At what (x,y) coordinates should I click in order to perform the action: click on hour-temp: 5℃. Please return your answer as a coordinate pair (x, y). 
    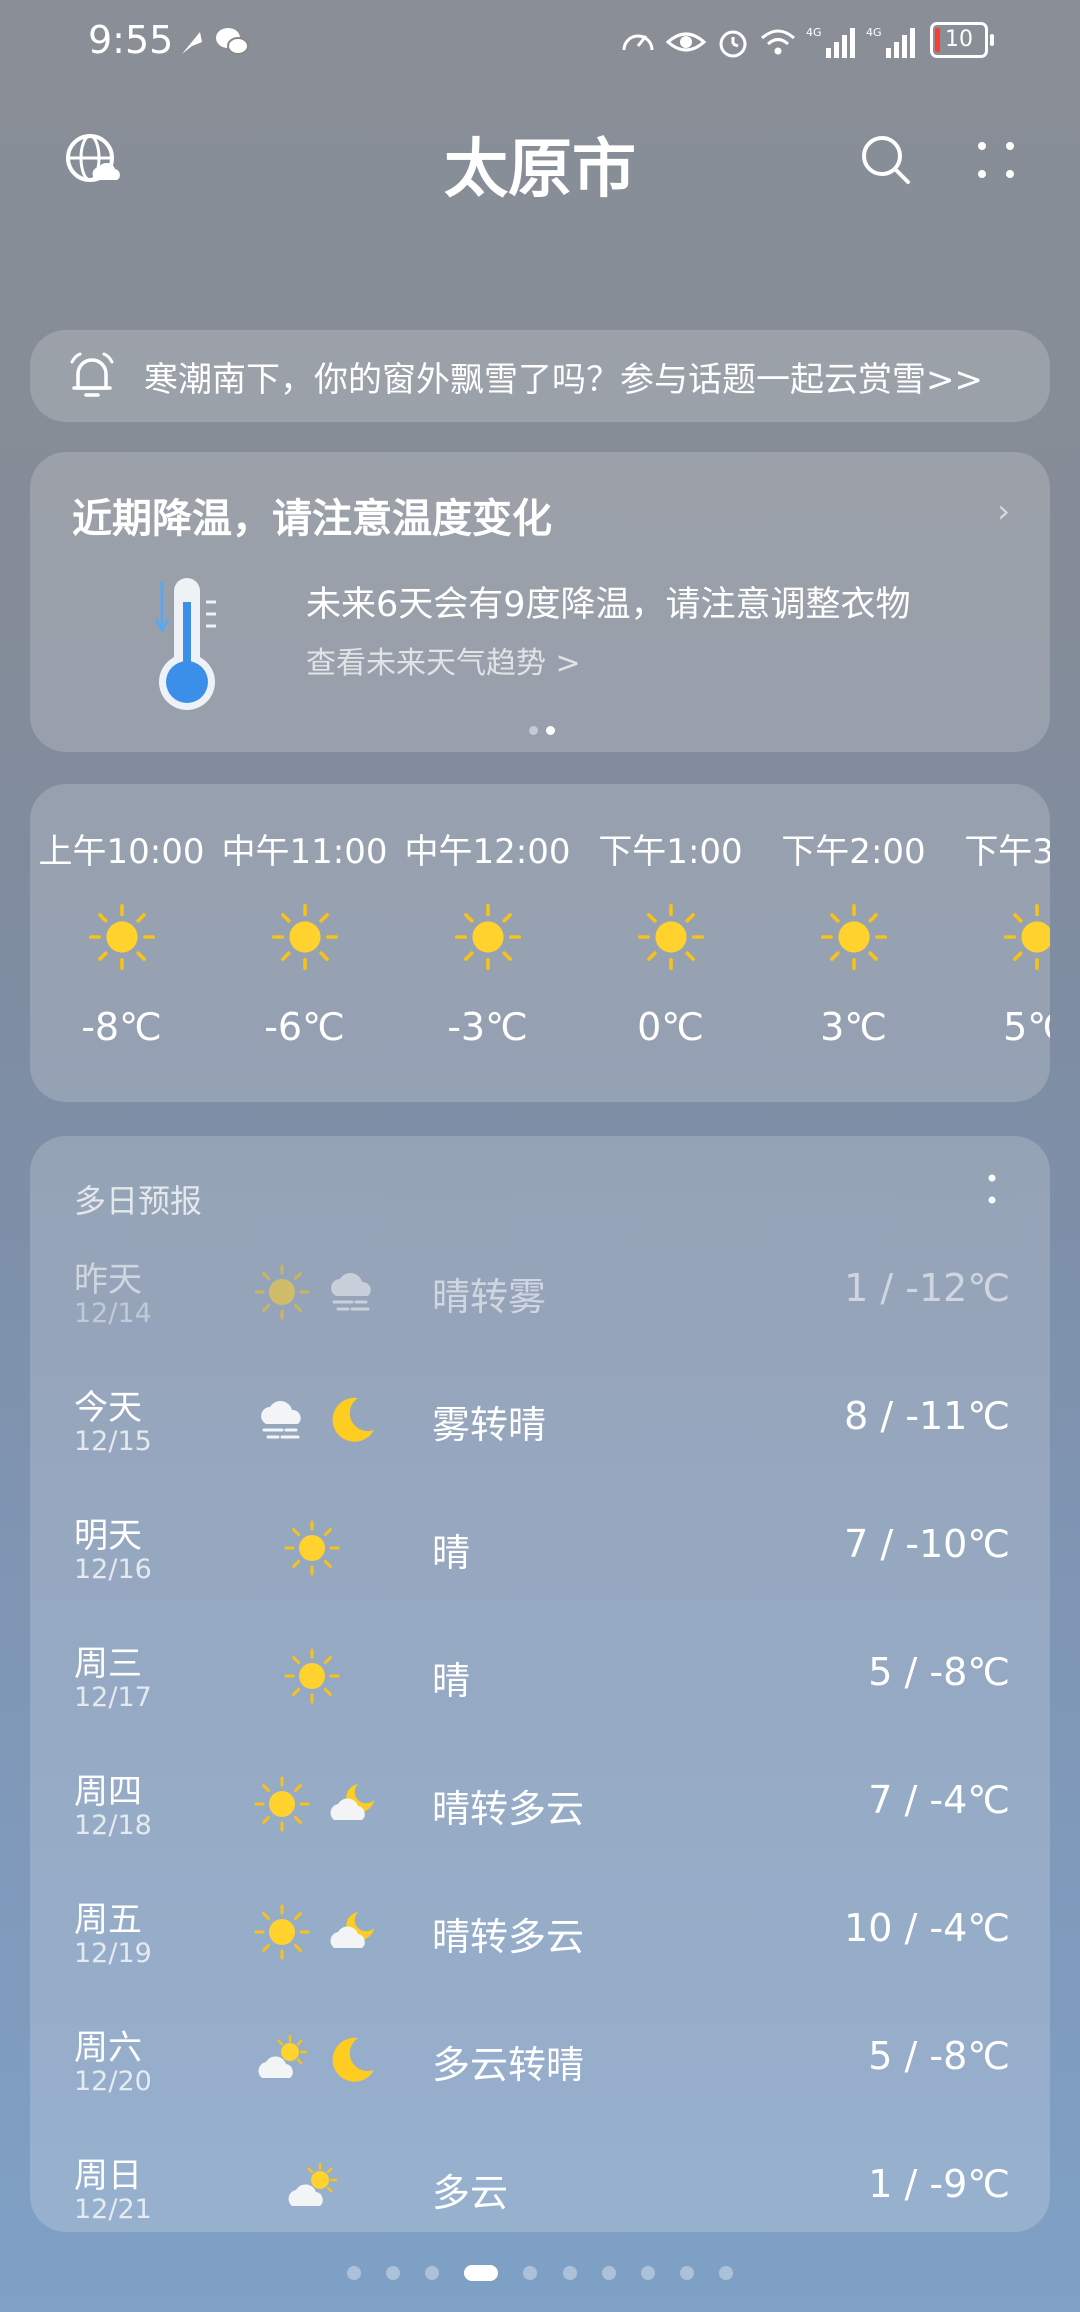
    Looking at the image, I should click on (1026, 1027).